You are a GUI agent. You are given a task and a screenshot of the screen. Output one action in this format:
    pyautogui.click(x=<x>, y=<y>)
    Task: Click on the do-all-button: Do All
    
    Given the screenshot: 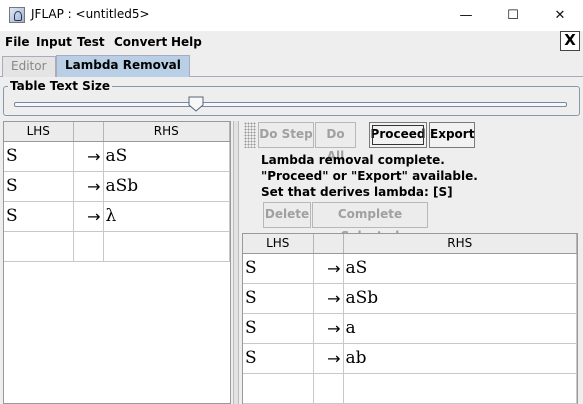 What is the action you would take?
    pyautogui.click(x=335, y=142)
    